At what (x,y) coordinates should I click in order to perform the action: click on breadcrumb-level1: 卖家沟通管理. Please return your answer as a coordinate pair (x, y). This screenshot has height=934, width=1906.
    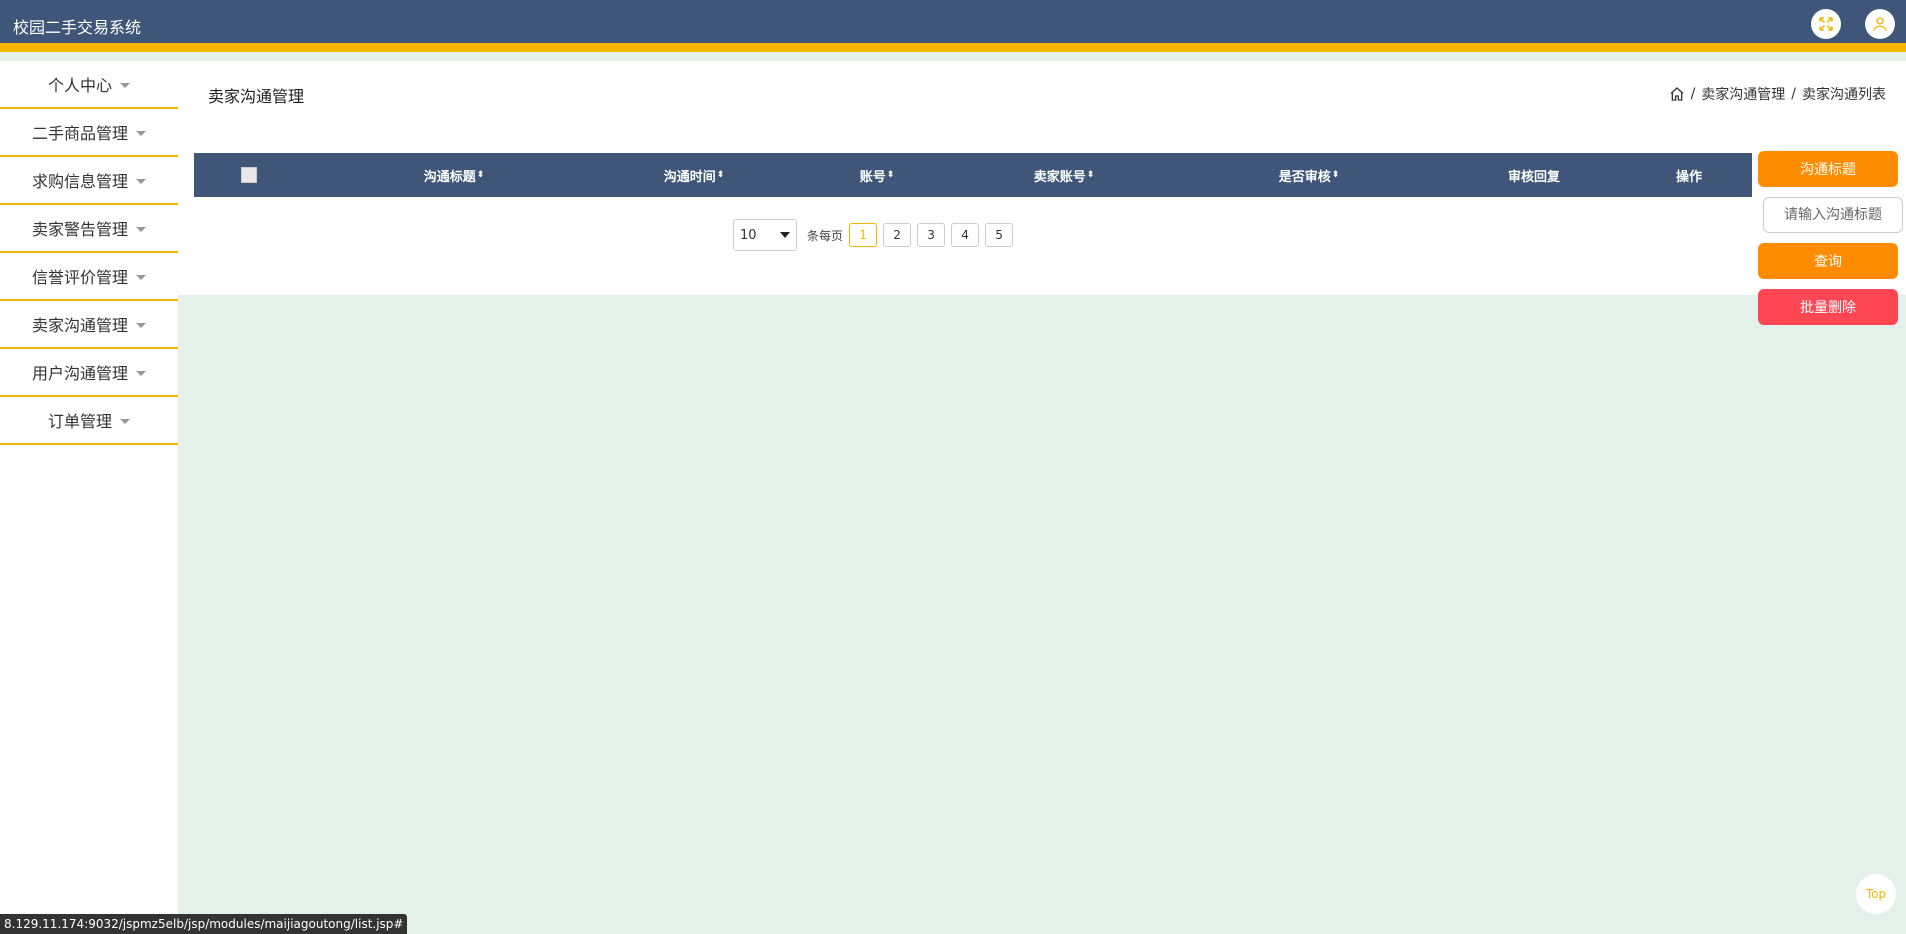
    Looking at the image, I should click on (1743, 94).